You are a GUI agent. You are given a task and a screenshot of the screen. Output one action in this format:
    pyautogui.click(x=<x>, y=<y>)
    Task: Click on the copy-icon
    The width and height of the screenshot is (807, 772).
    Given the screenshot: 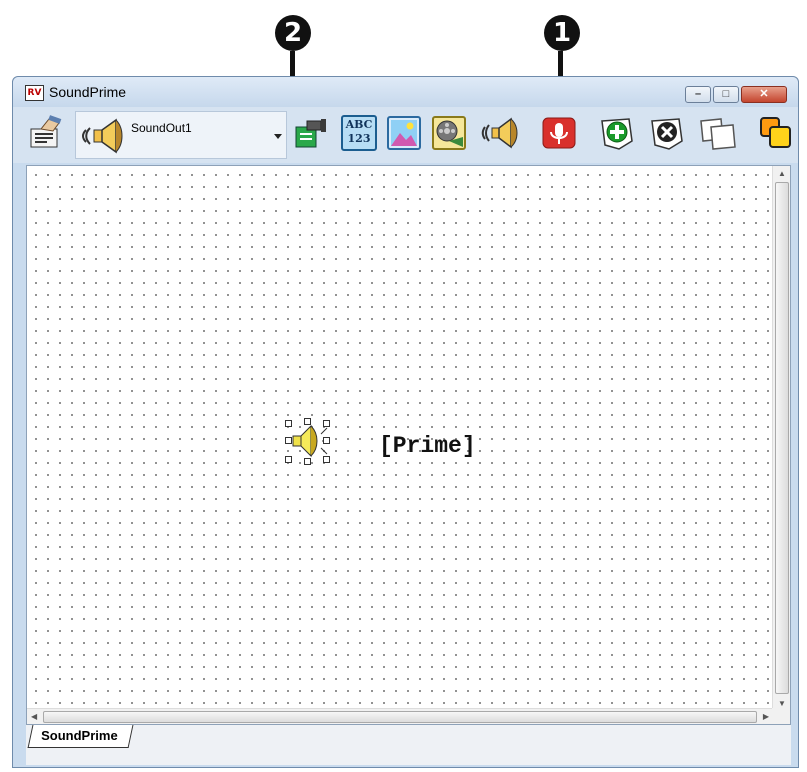 What is the action you would take?
    pyautogui.click(x=718, y=134)
    